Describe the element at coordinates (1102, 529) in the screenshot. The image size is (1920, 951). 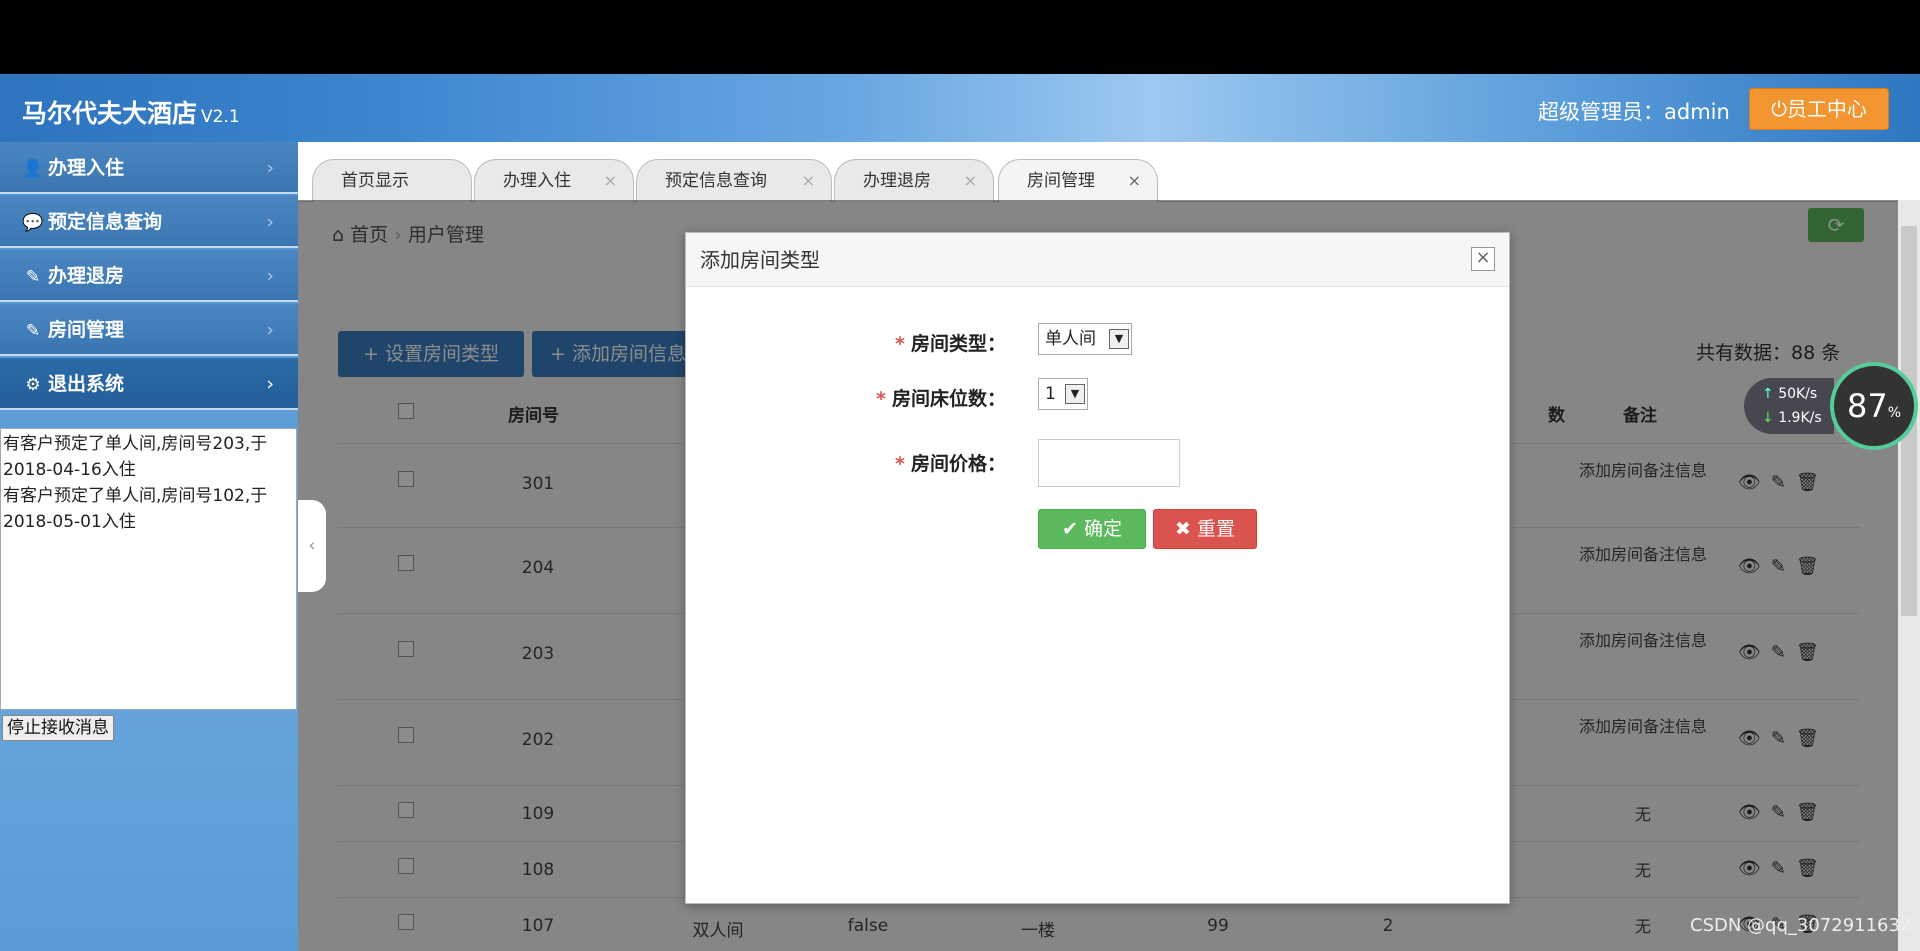
I see `confirm-label: 确定` at that location.